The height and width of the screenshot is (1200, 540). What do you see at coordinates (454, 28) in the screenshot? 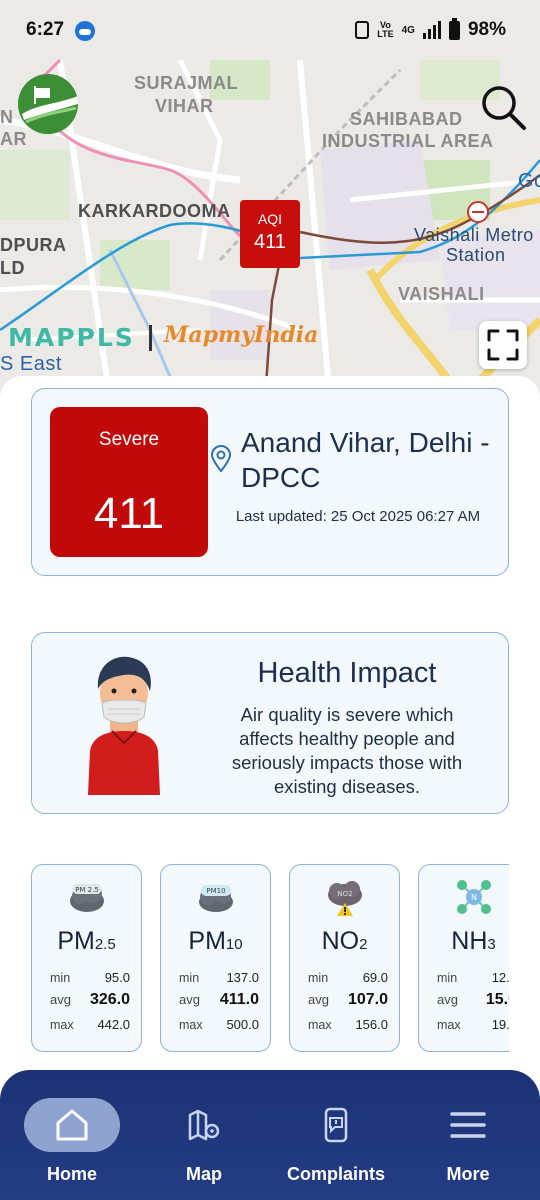
I see `battery-icon` at bounding box center [454, 28].